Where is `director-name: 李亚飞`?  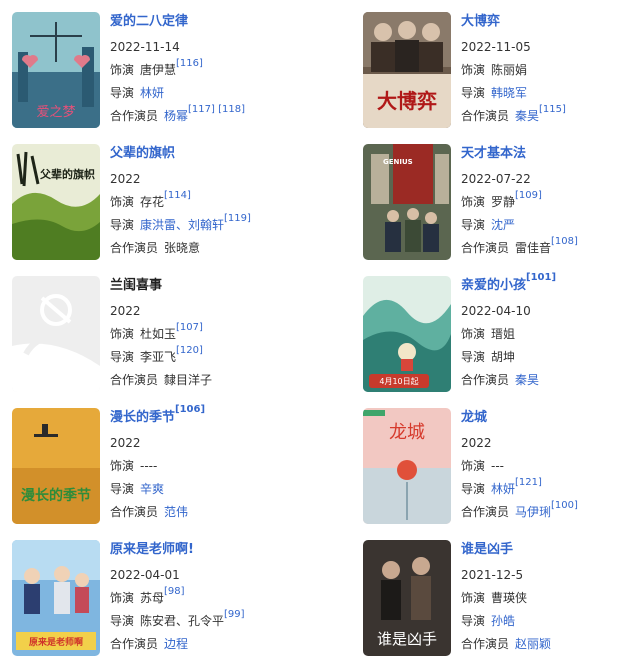 director-name: 李亚飞 is located at coordinates (158, 357).